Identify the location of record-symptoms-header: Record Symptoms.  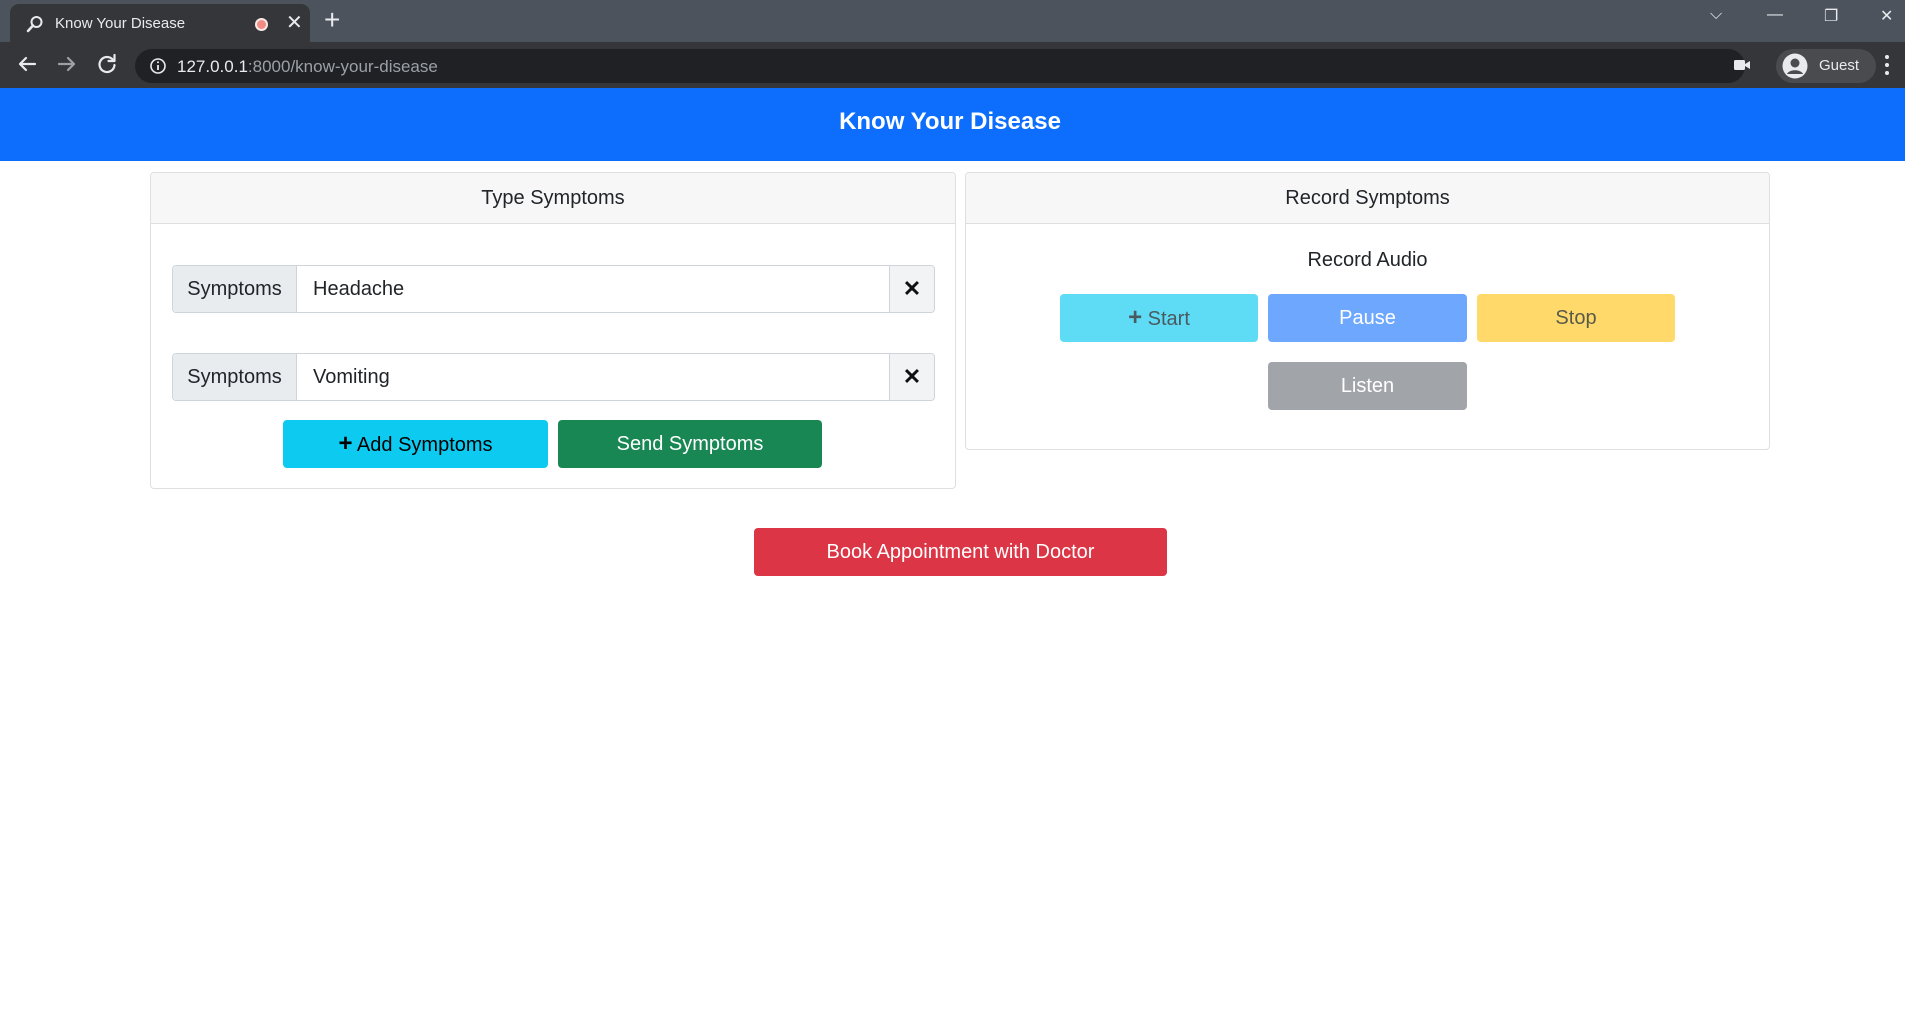
(1367, 198).